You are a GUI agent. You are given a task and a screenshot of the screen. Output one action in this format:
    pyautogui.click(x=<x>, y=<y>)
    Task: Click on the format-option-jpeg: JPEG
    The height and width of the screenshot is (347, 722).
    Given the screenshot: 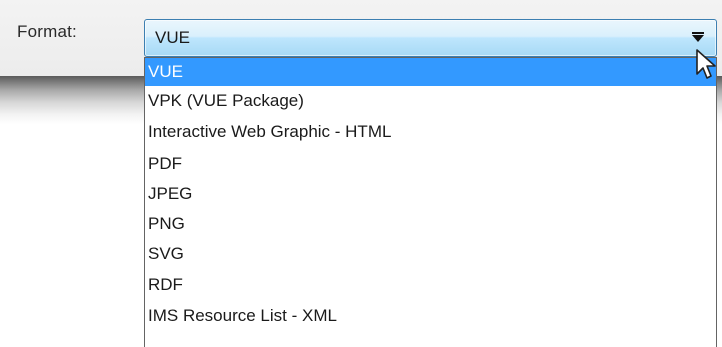 What is the action you would take?
    pyautogui.click(x=430, y=194)
    